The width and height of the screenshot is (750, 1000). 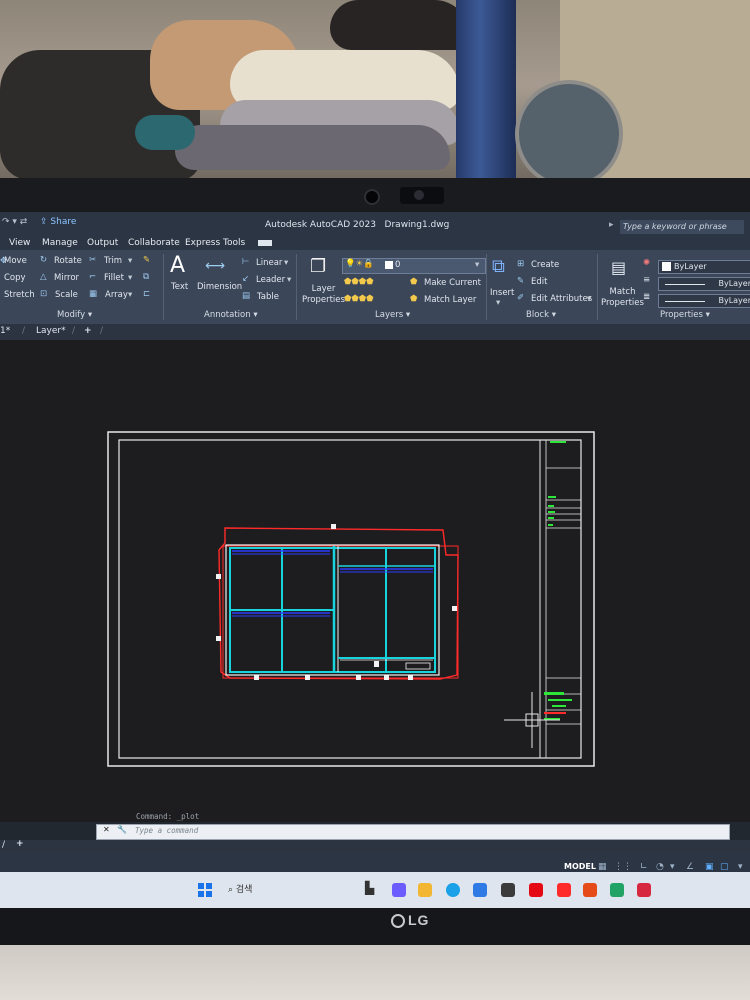 What do you see at coordinates (166, 830) in the screenshot?
I see `command-input: Type a command` at bounding box center [166, 830].